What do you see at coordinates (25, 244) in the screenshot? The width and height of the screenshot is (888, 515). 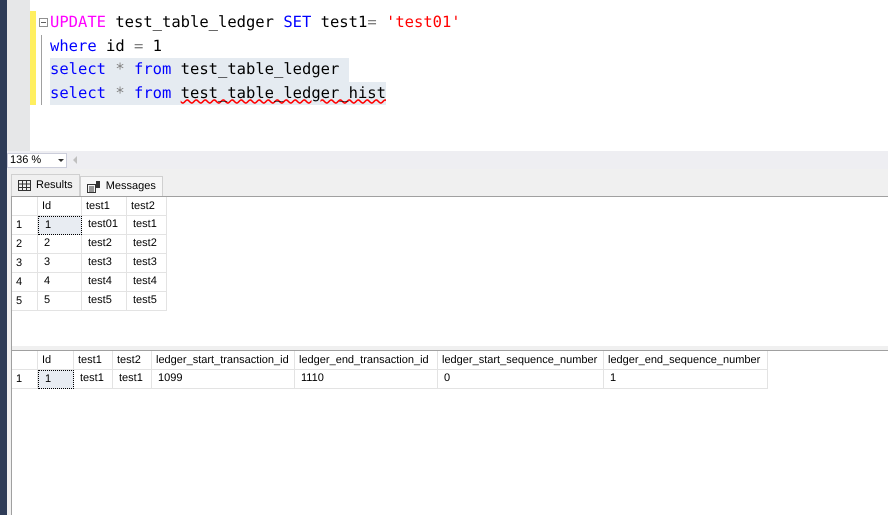 I see `row-number: 2` at bounding box center [25, 244].